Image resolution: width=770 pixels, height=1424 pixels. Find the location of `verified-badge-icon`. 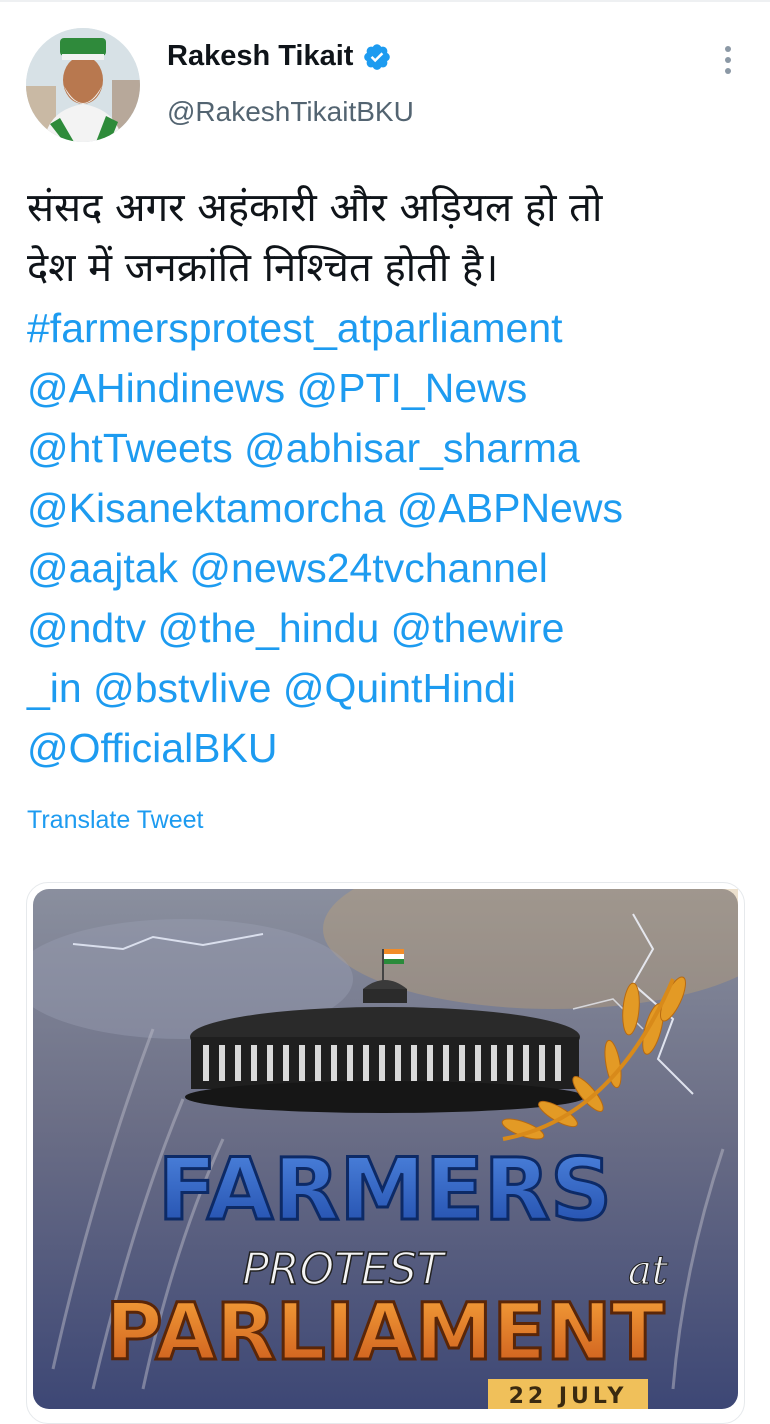

verified-badge-icon is located at coordinates (377, 56).